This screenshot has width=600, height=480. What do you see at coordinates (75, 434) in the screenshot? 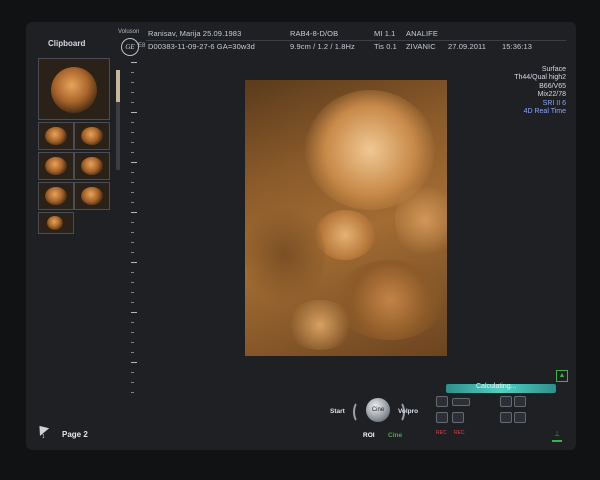
I see `page-label: Page 2` at bounding box center [75, 434].